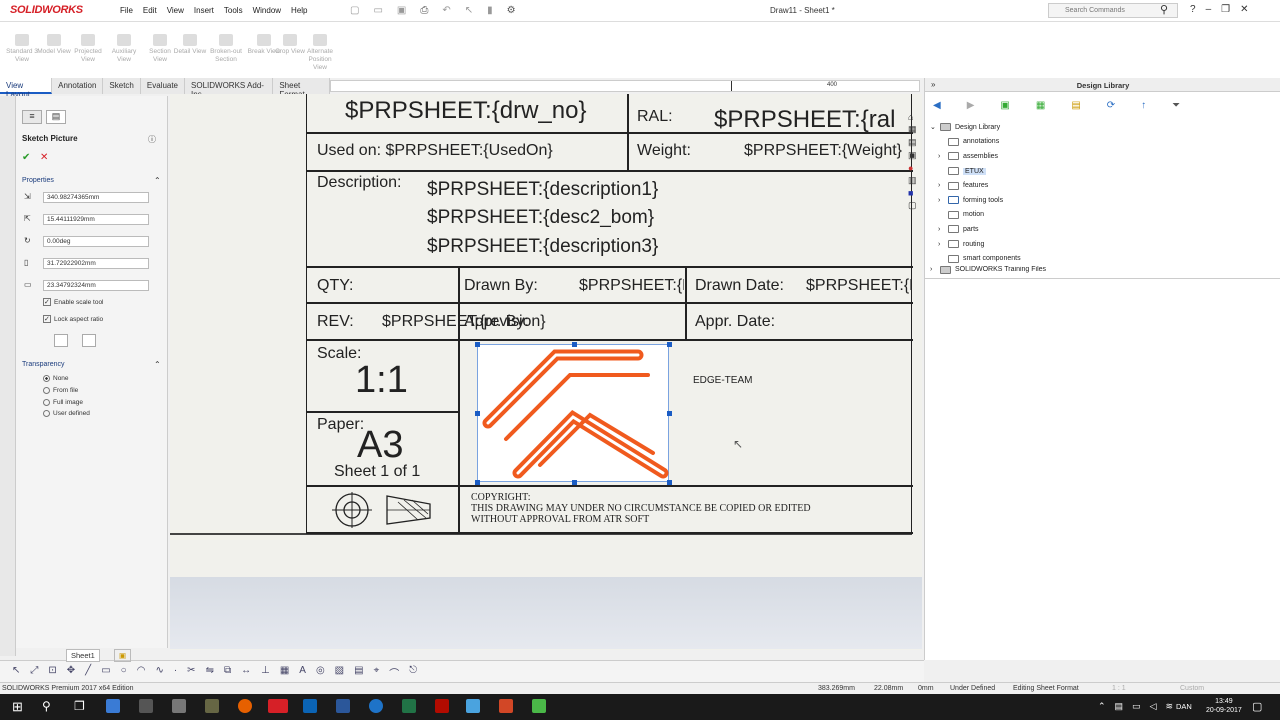 This screenshot has width=1280, height=720. What do you see at coordinates (937, 105) in the screenshot?
I see `back-icon: ◀` at bounding box center [937, 105].